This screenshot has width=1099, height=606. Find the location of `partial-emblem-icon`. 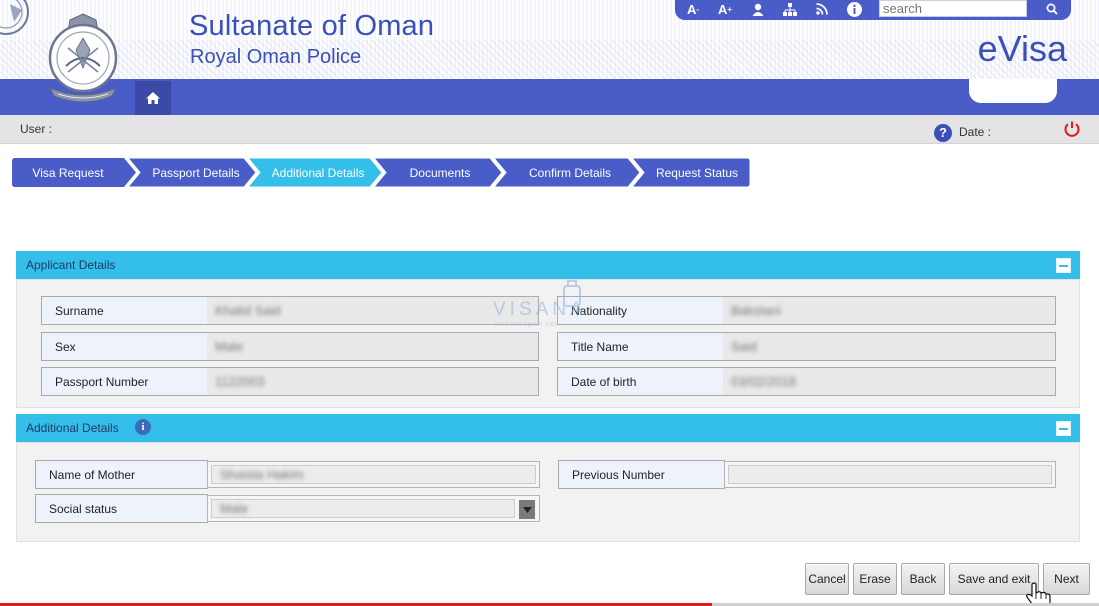

partial-emblem-icon is located at coordinates (14, 17).